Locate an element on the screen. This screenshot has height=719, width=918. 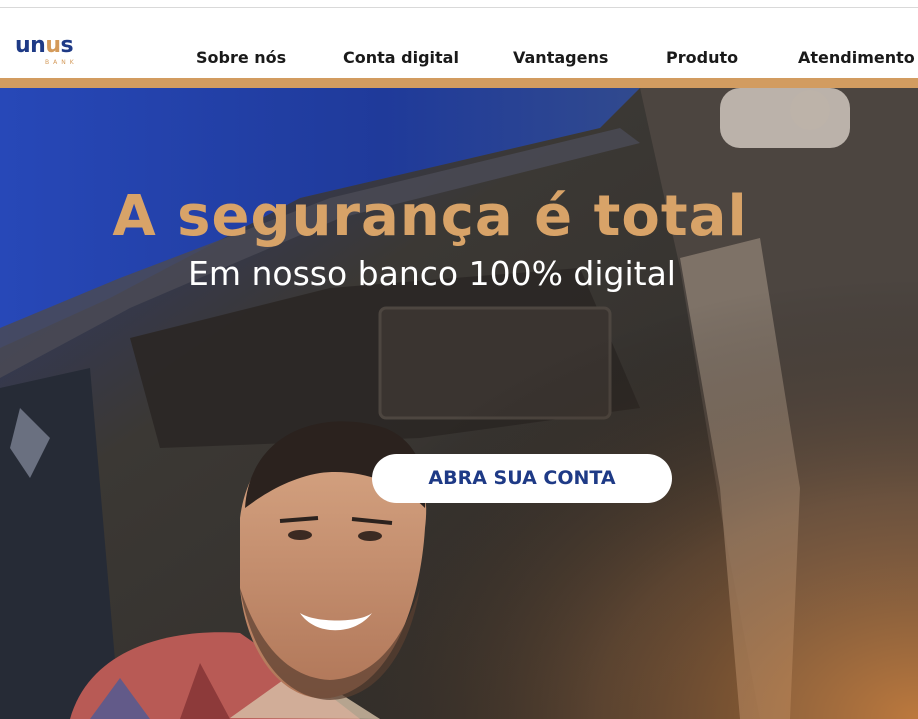
header-accent-bar is located at coordinates (459, 83).